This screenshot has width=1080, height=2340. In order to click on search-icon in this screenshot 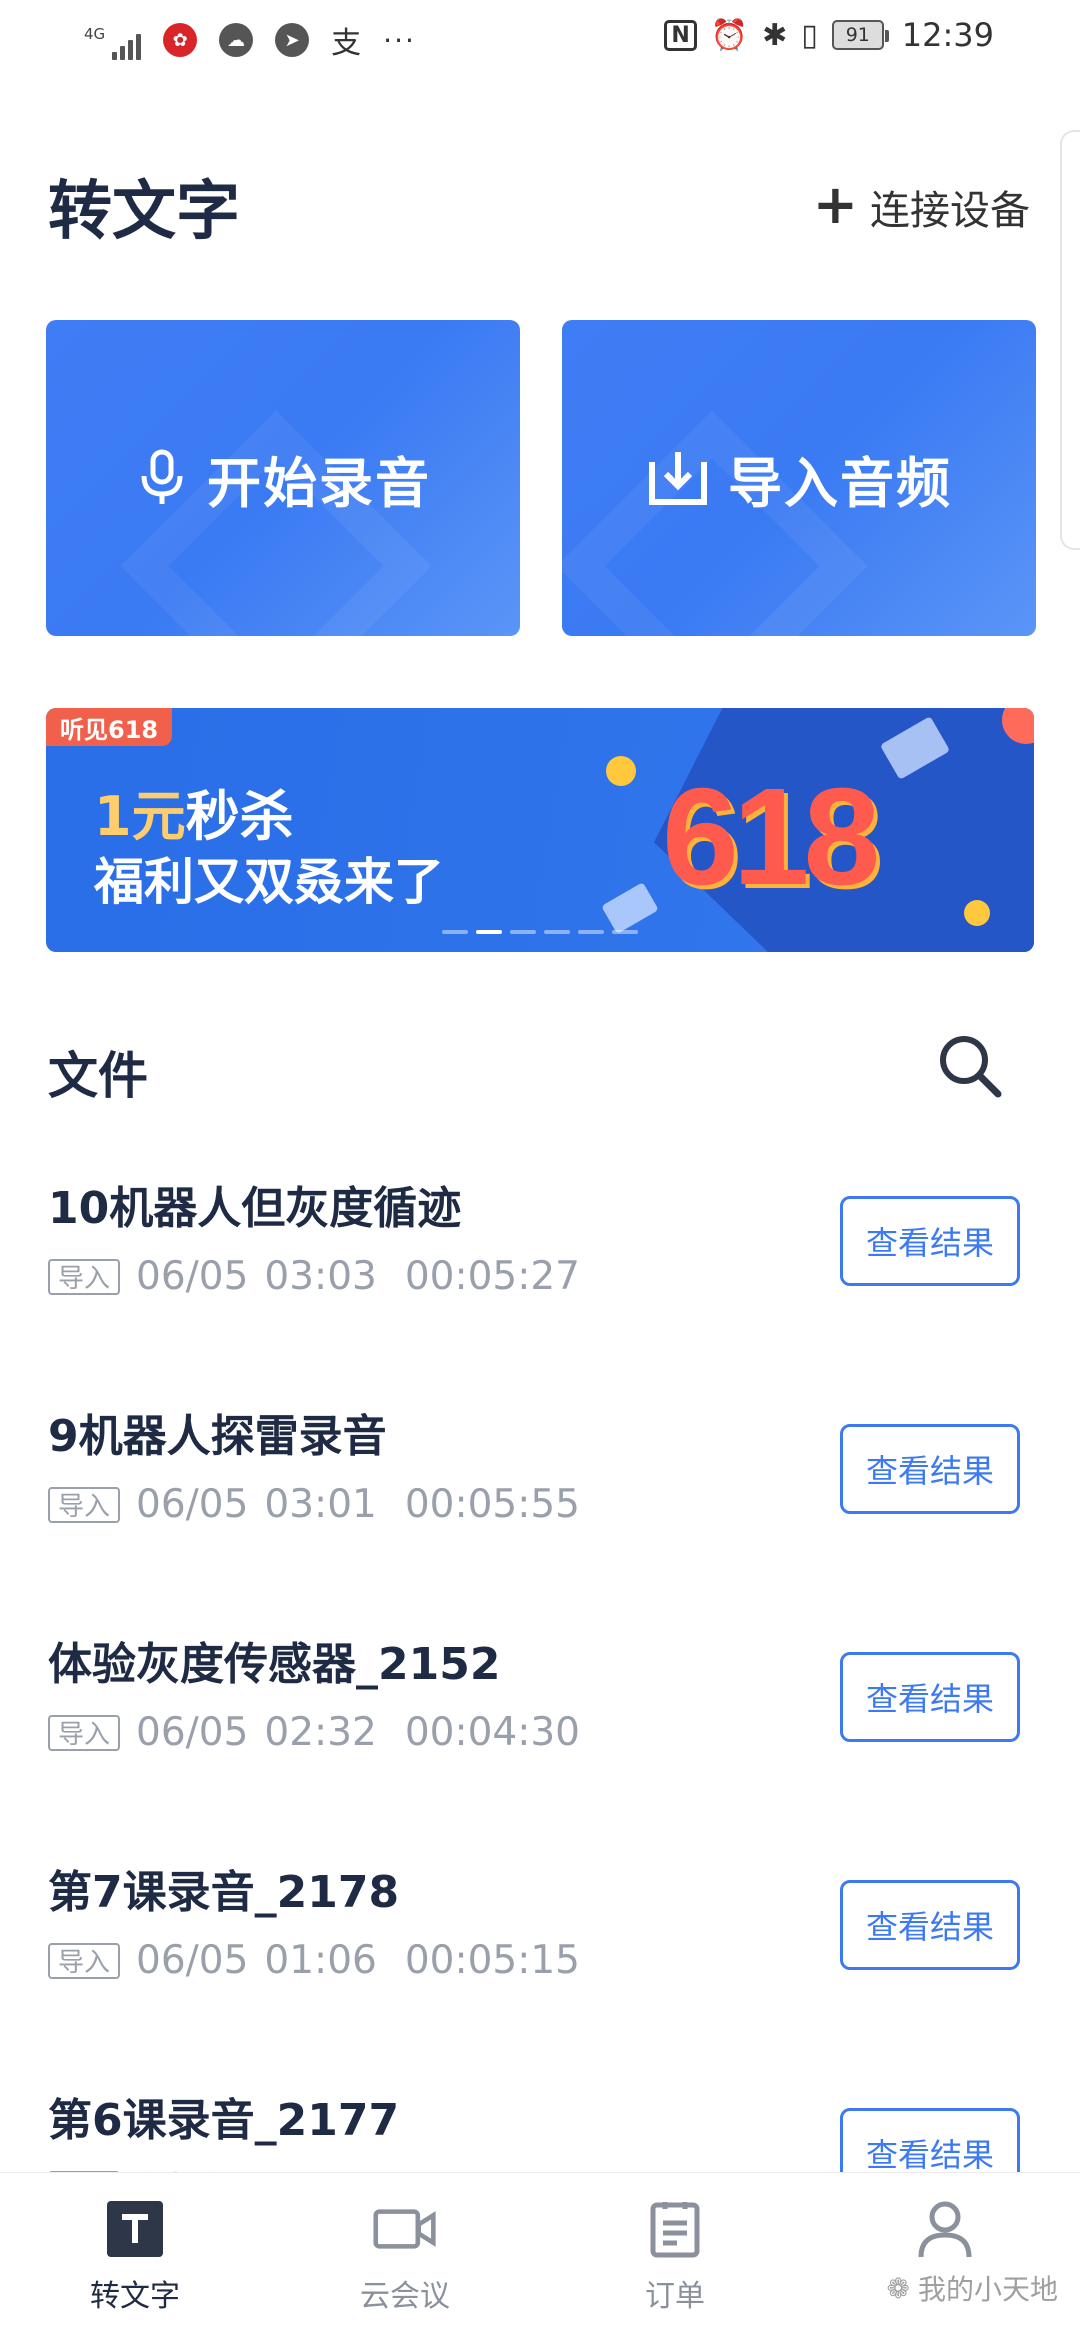, I will do `click(971, 1067)`.